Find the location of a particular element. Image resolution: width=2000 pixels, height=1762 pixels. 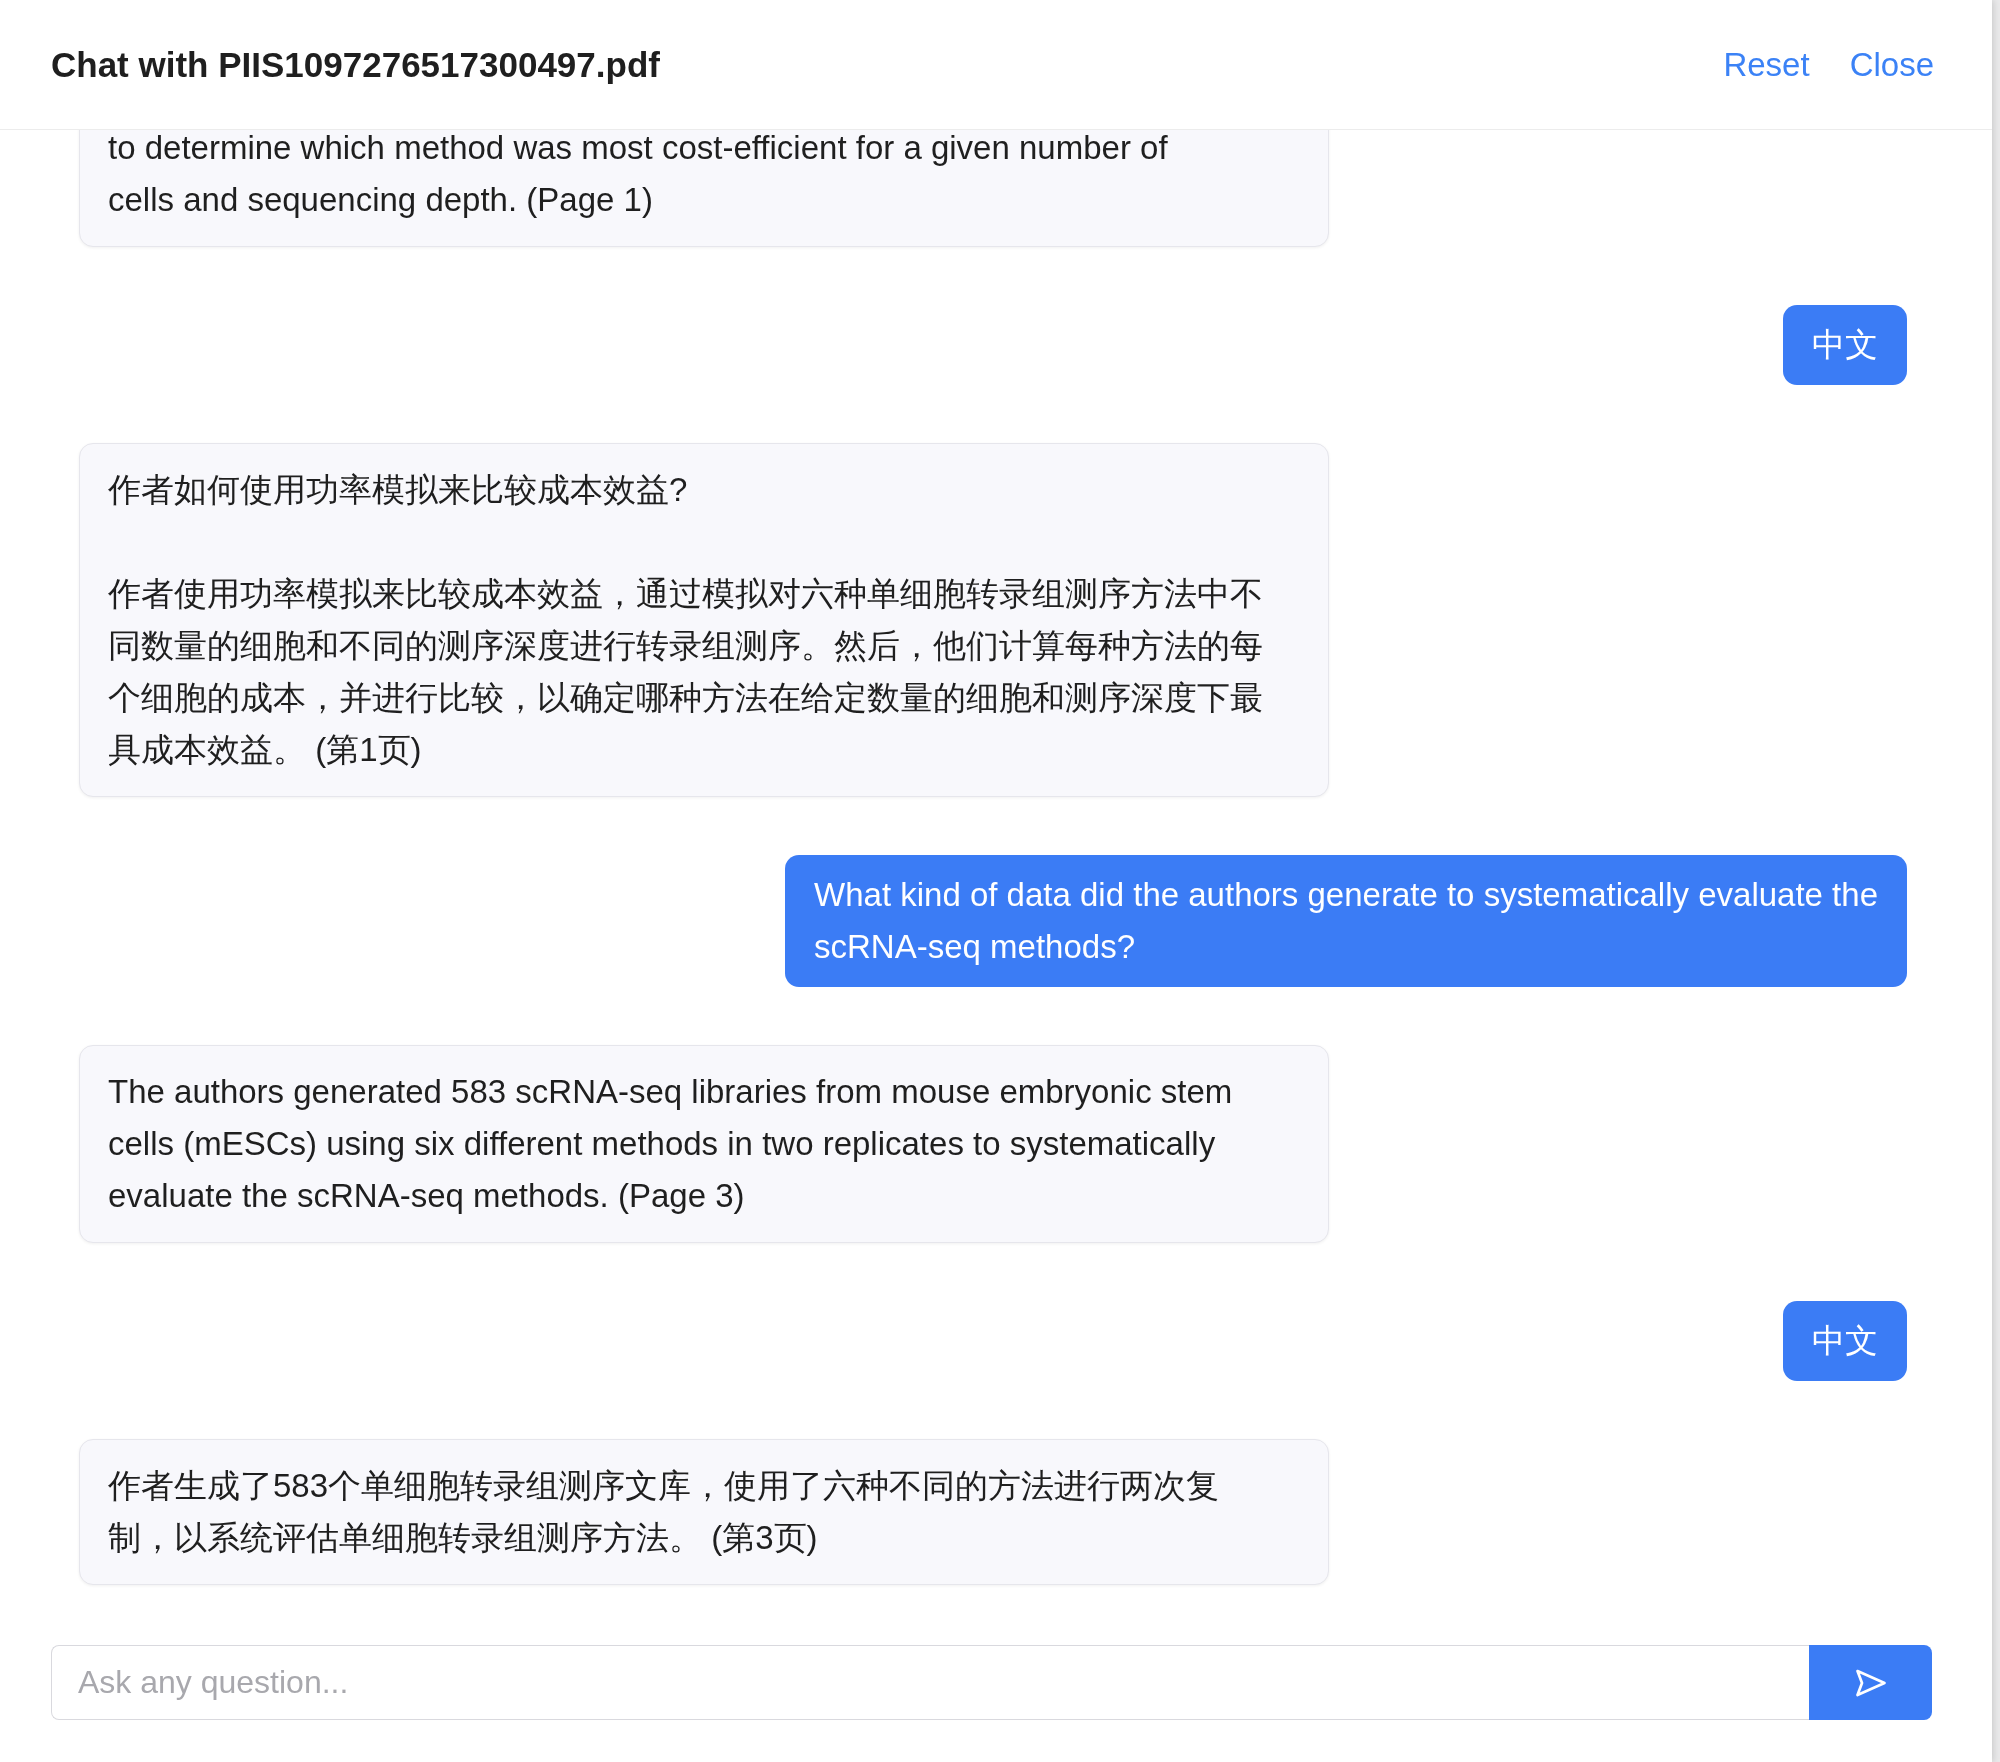

send-button is located at coordinates (1870, 1682).